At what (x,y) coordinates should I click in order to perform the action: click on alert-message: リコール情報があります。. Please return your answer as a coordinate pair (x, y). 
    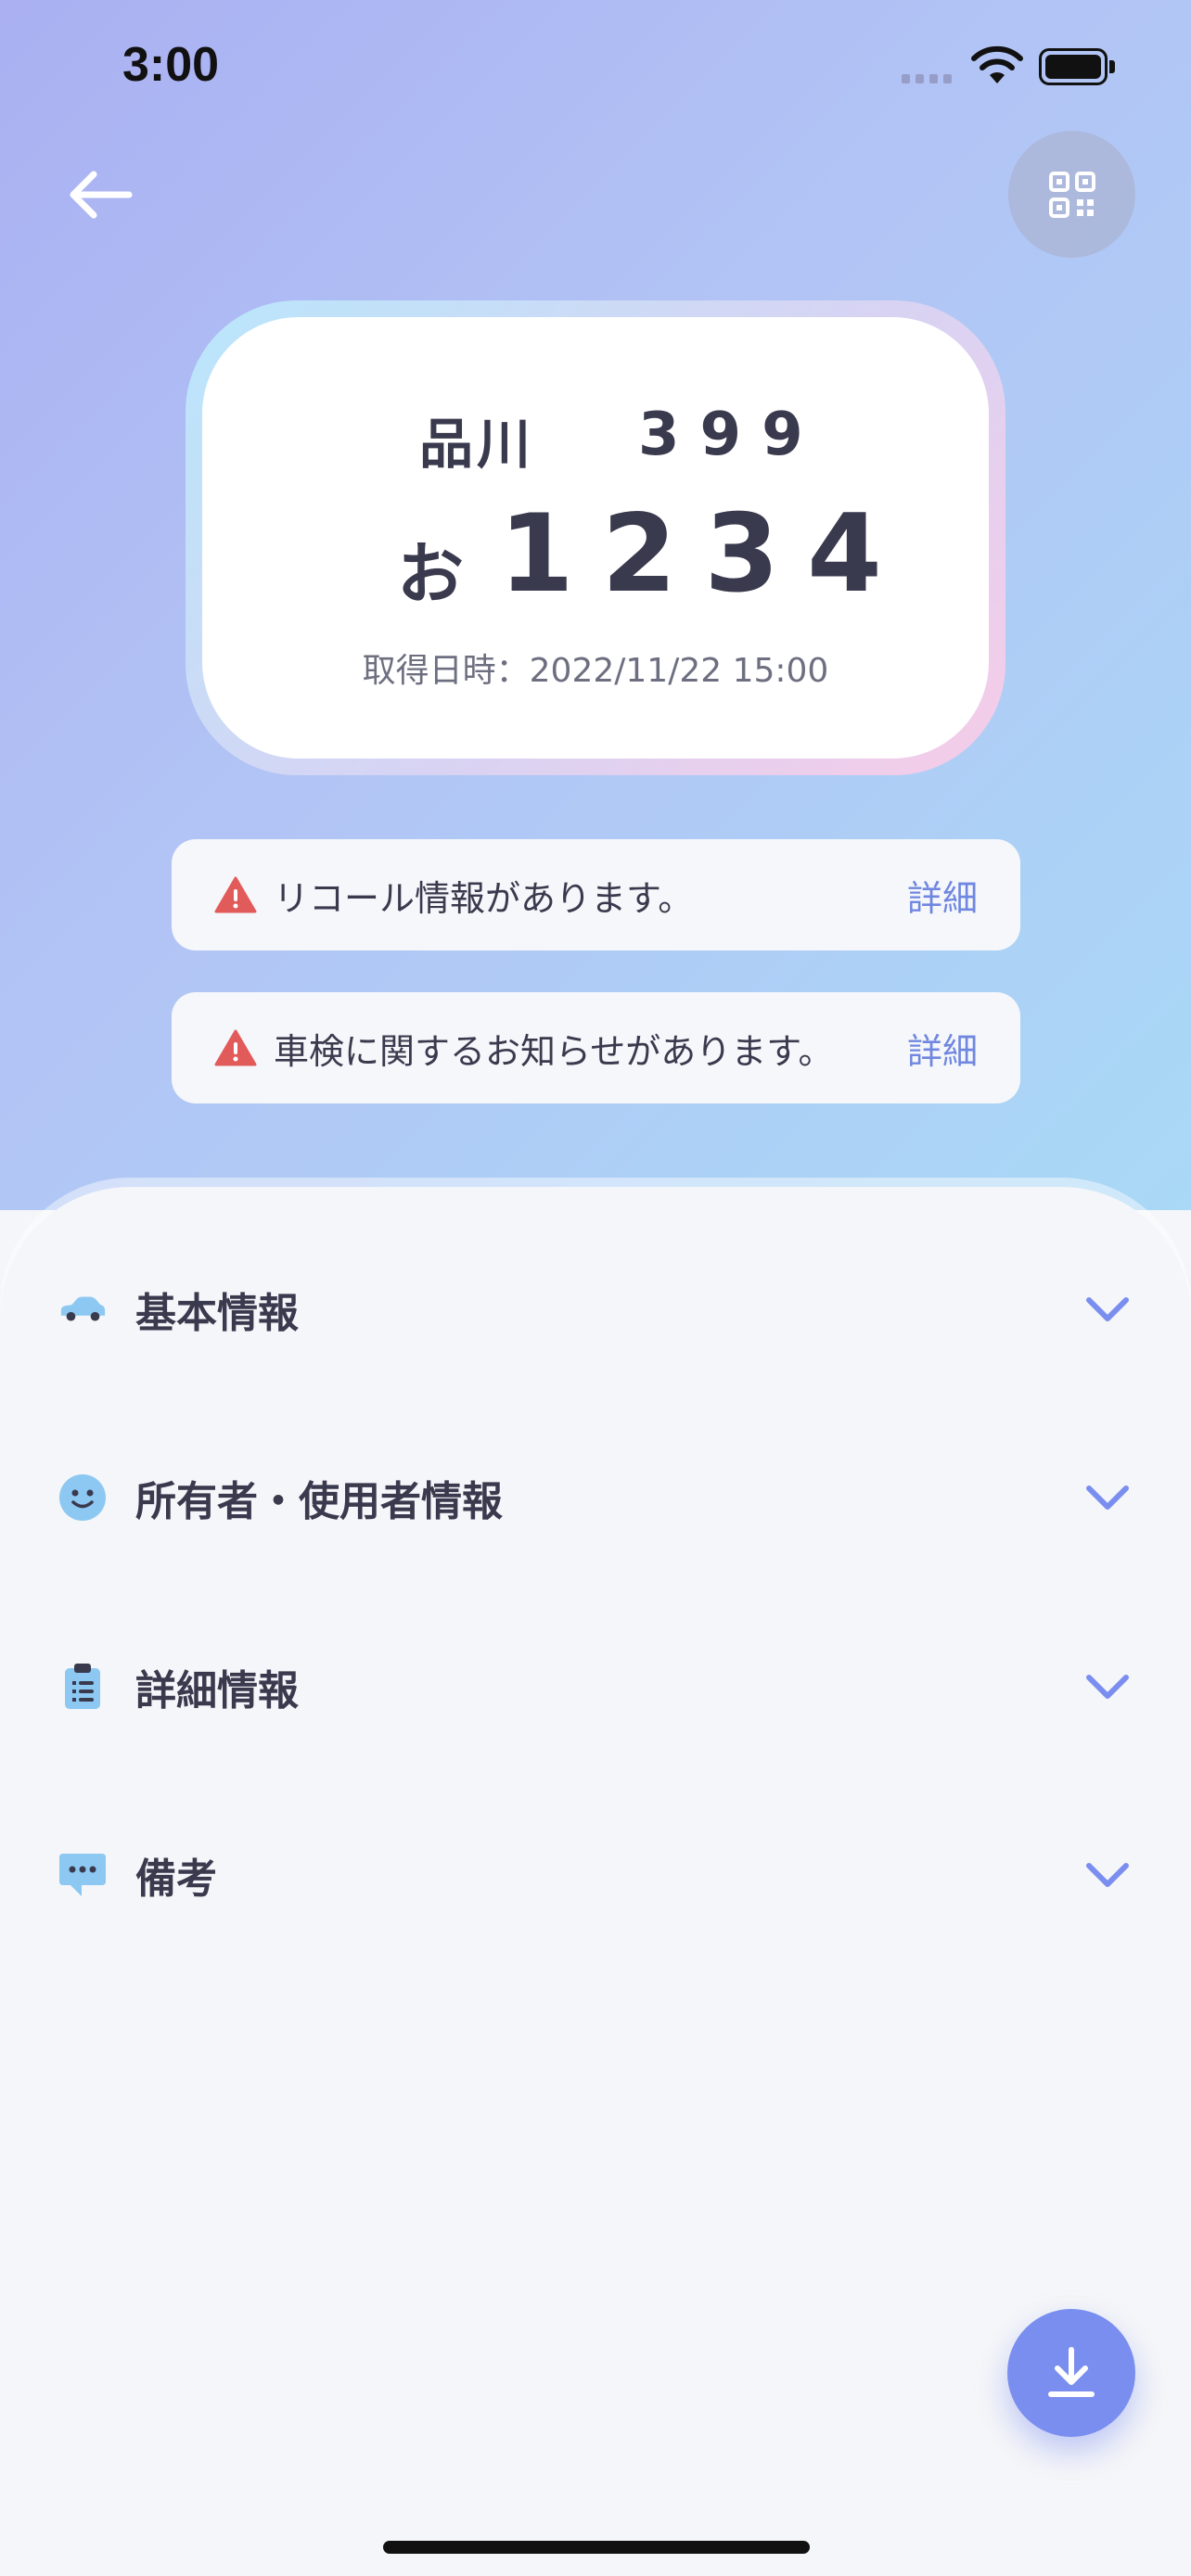
    Looking at the image, I should click on (484, 898).